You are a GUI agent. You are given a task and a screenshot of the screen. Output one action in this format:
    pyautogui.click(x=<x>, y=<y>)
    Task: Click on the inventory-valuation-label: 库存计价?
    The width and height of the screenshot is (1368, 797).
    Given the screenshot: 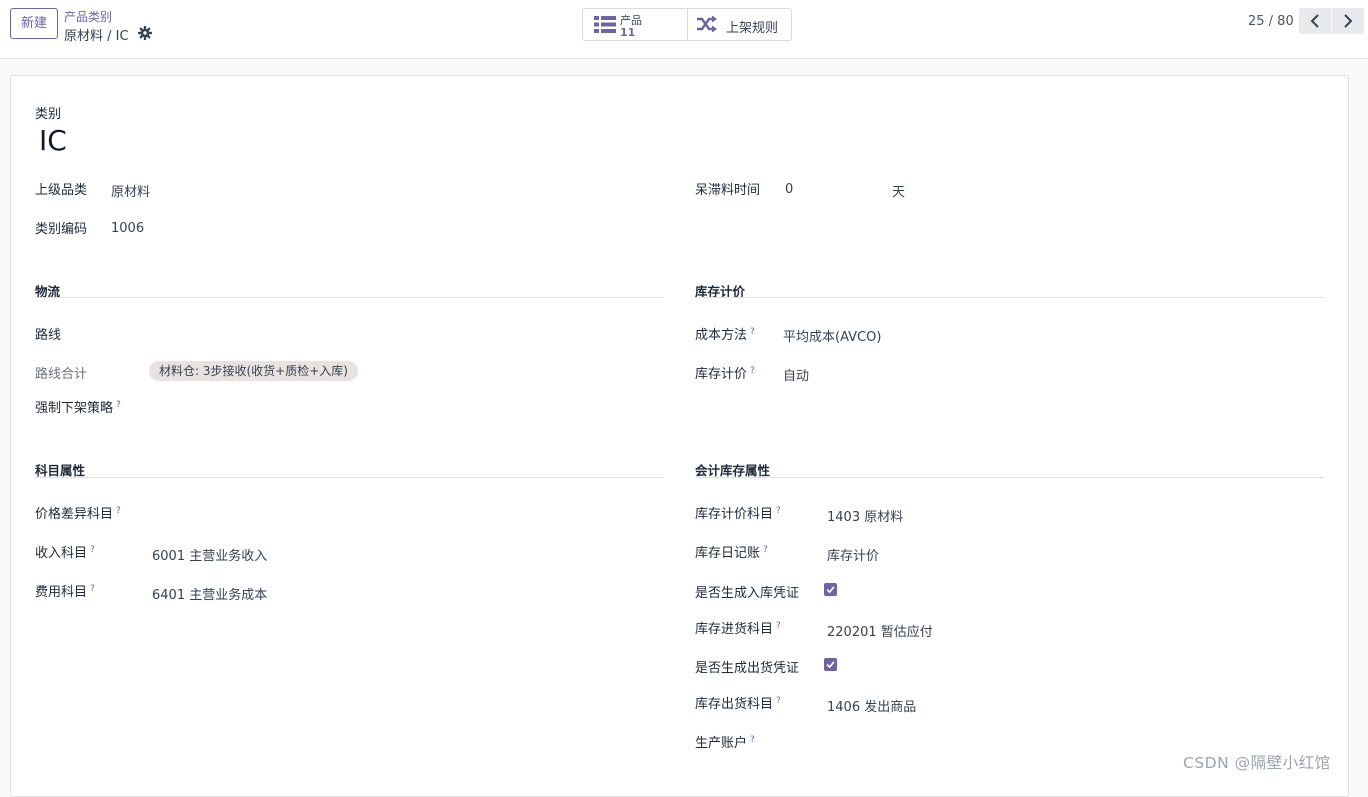 What is the action you would take?
    pyautogui.click(x=725, y=372)
    